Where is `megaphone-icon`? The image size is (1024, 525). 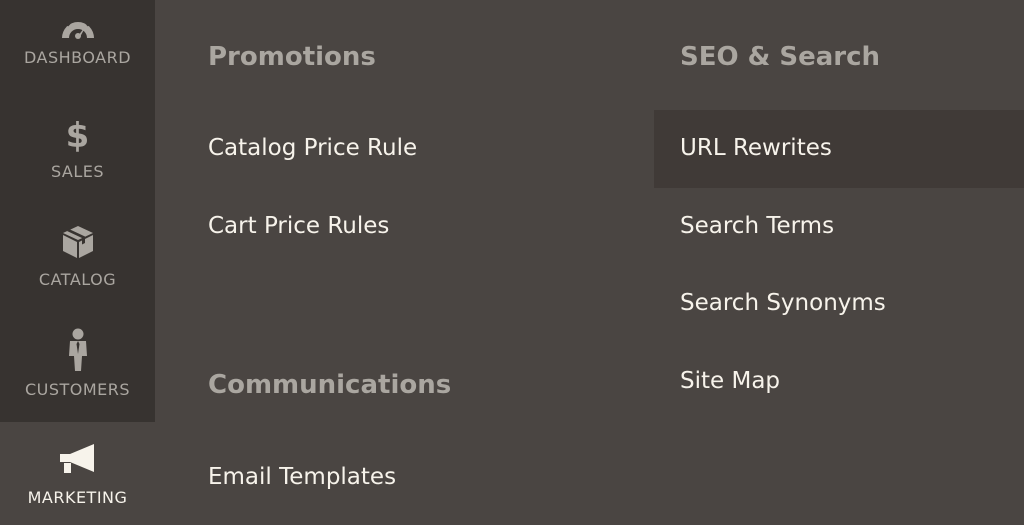
megaphone-icon is located at coordinates (76, 458).